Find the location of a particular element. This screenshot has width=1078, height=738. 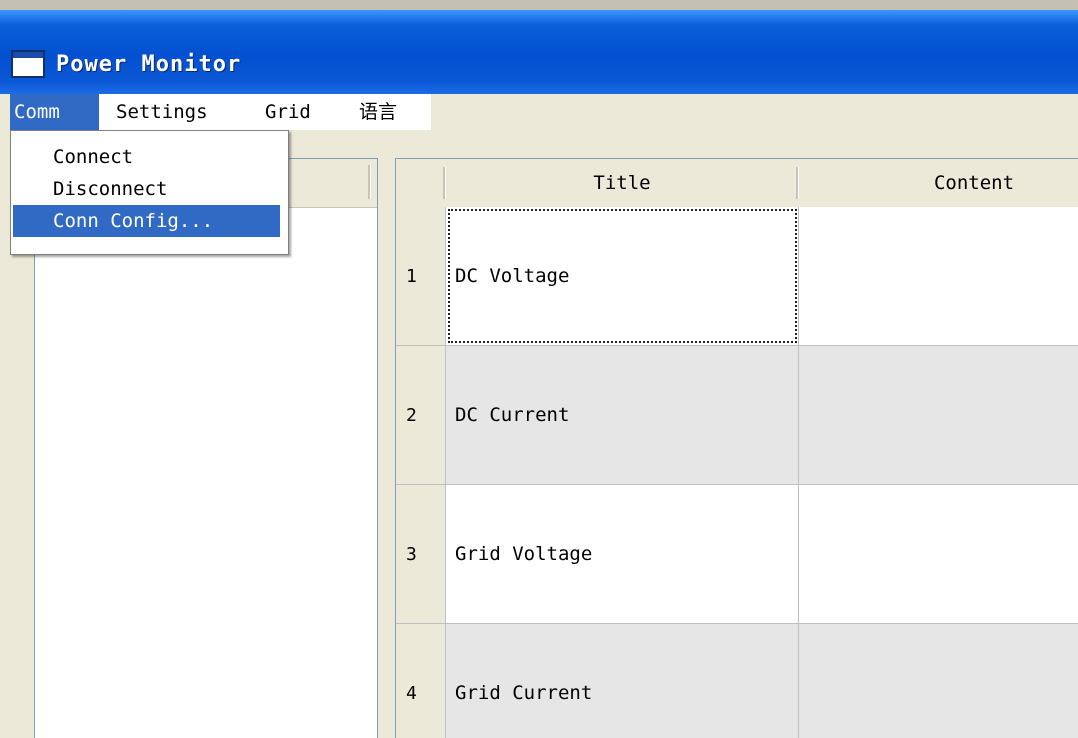

cell-title: DC Current is located at coordinates (622, 415).